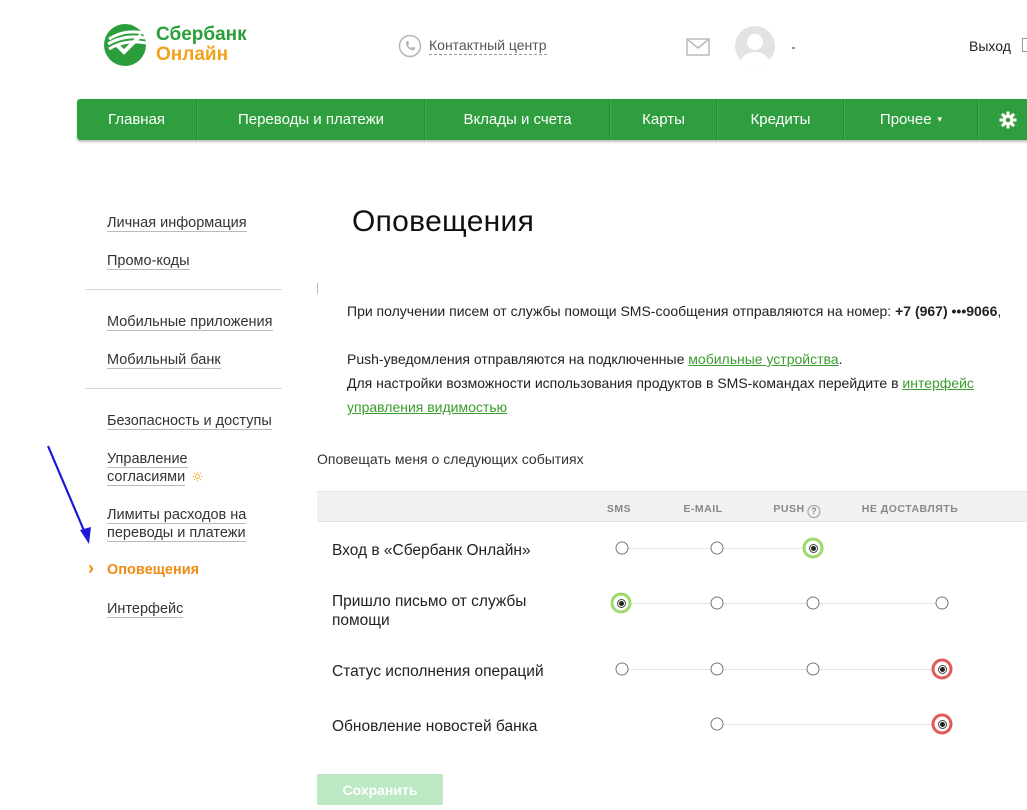 The height and width of the screenshot is (810, 1027). What do you see at coordinates (146, 477) in the screenshot?
I see `sidebar-item-label: согласиями` at bounding box center [146, 477].